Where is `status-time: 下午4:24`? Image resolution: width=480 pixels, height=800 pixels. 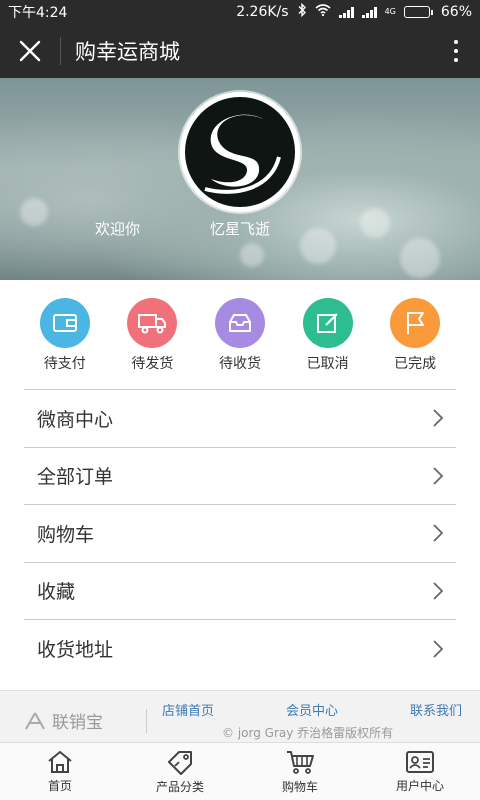
status-time: 下午4:24 is located at coordinates (38, 13).